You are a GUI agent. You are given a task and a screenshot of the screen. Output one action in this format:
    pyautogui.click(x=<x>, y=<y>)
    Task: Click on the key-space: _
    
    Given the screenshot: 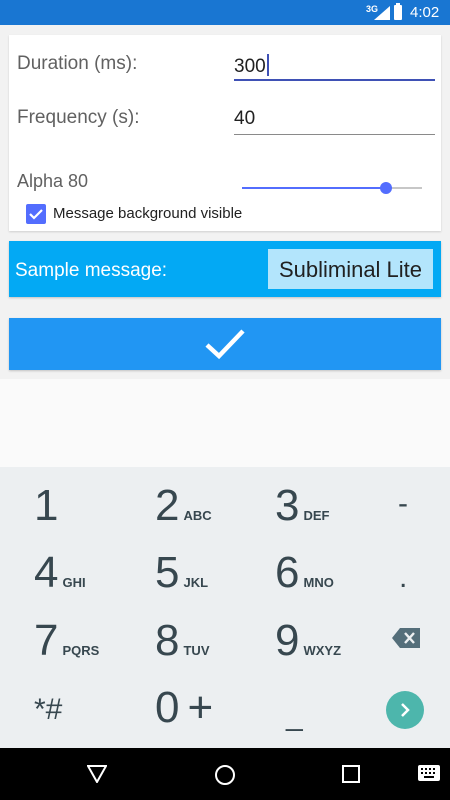 What is the action you would take?
    pyautogui.click(x=294, y=716)
    